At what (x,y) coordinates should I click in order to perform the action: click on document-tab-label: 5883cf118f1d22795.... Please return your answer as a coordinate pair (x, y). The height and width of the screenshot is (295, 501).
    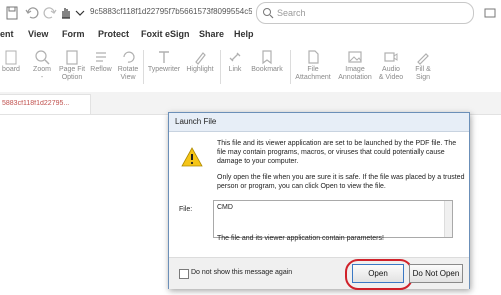
    Looking at the image, I should click on (36, 103).